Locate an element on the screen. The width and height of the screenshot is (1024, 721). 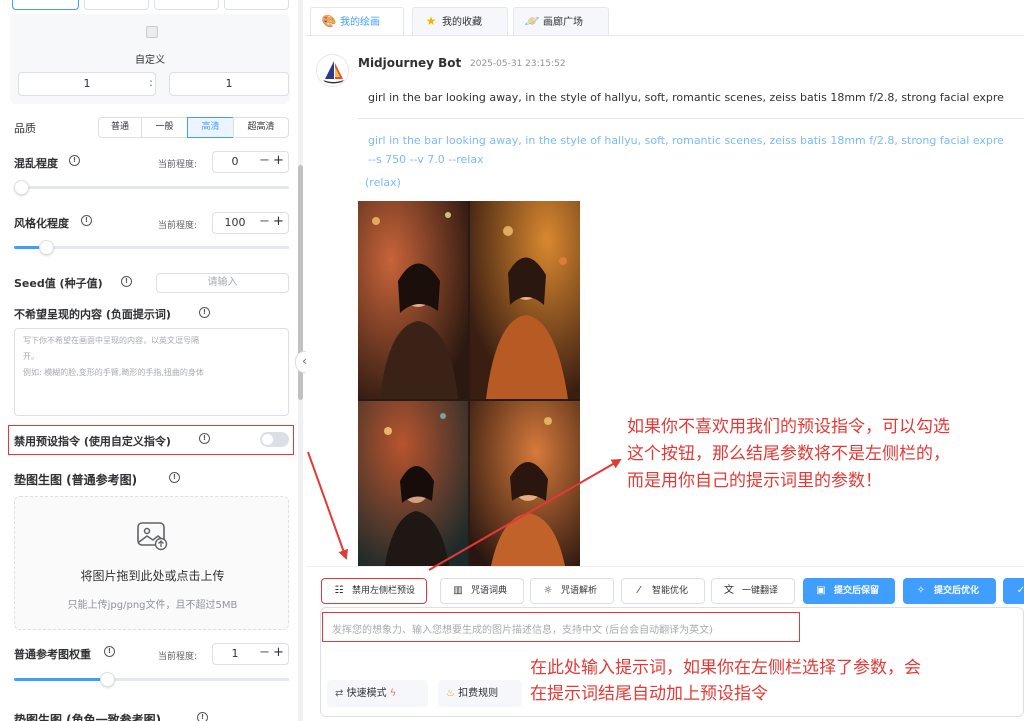
message-timestamp: 2025-05-31 23:15:52 is located at coordinates (518, 64).